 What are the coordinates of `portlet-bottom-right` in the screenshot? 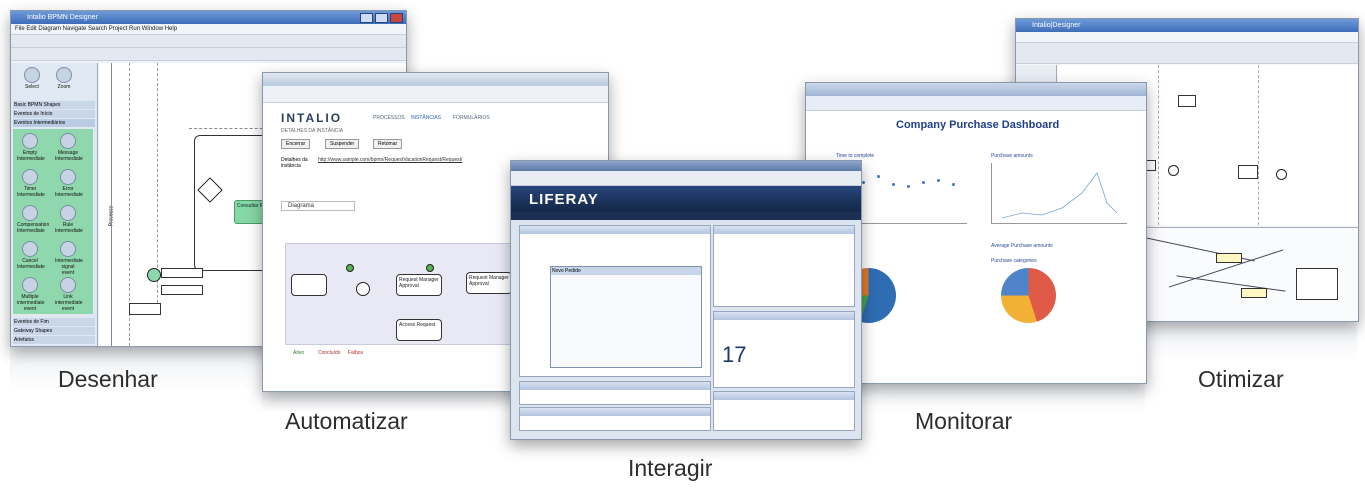 It's located at (784, 411).